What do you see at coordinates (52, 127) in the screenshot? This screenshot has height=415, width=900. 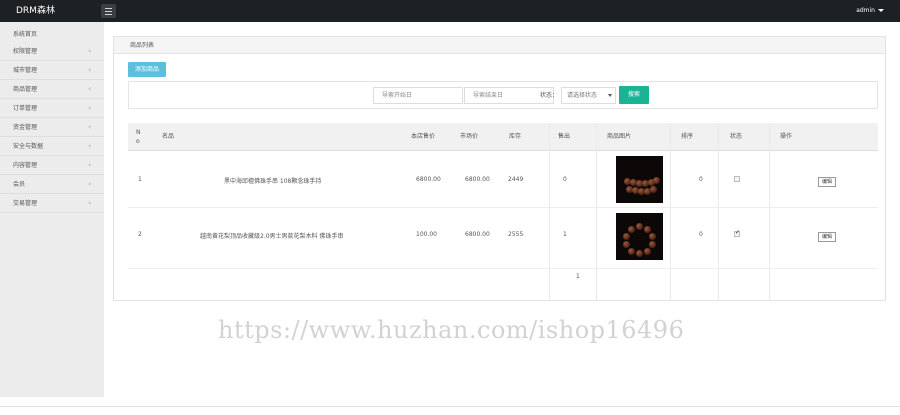 I see `sidebar-item: 资金管理 ‹` at bounding box center [52, 127].